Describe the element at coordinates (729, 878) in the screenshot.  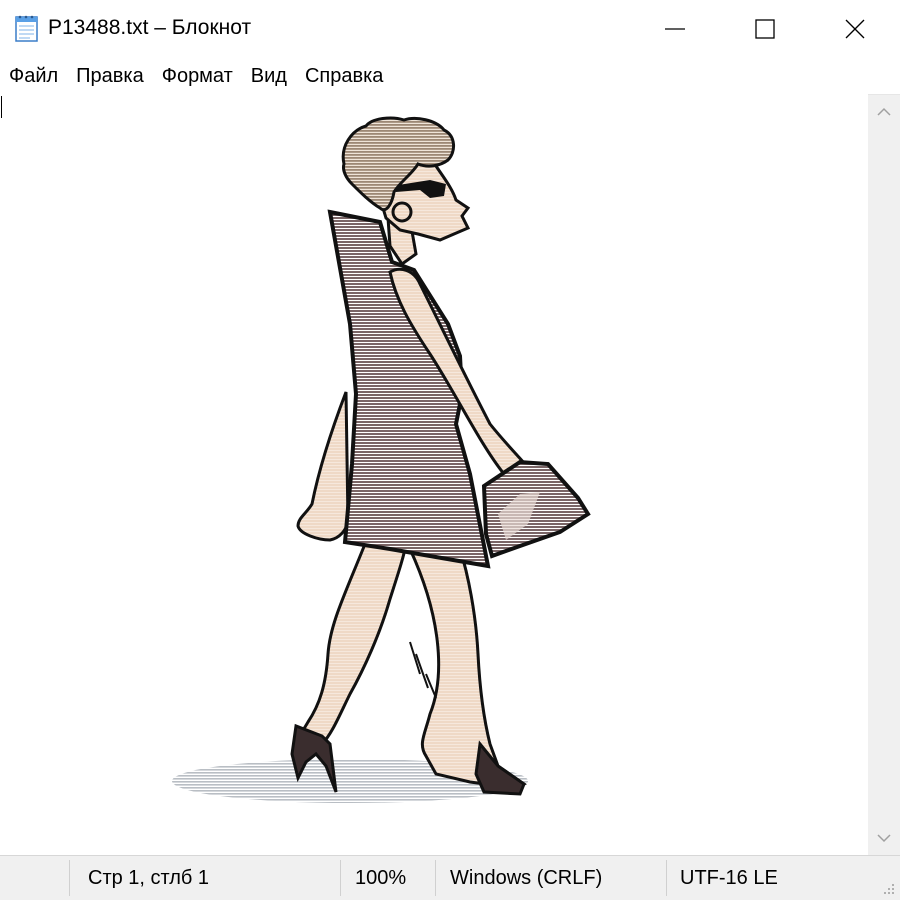
I see `encoding: UTF-16 LE` at that location.